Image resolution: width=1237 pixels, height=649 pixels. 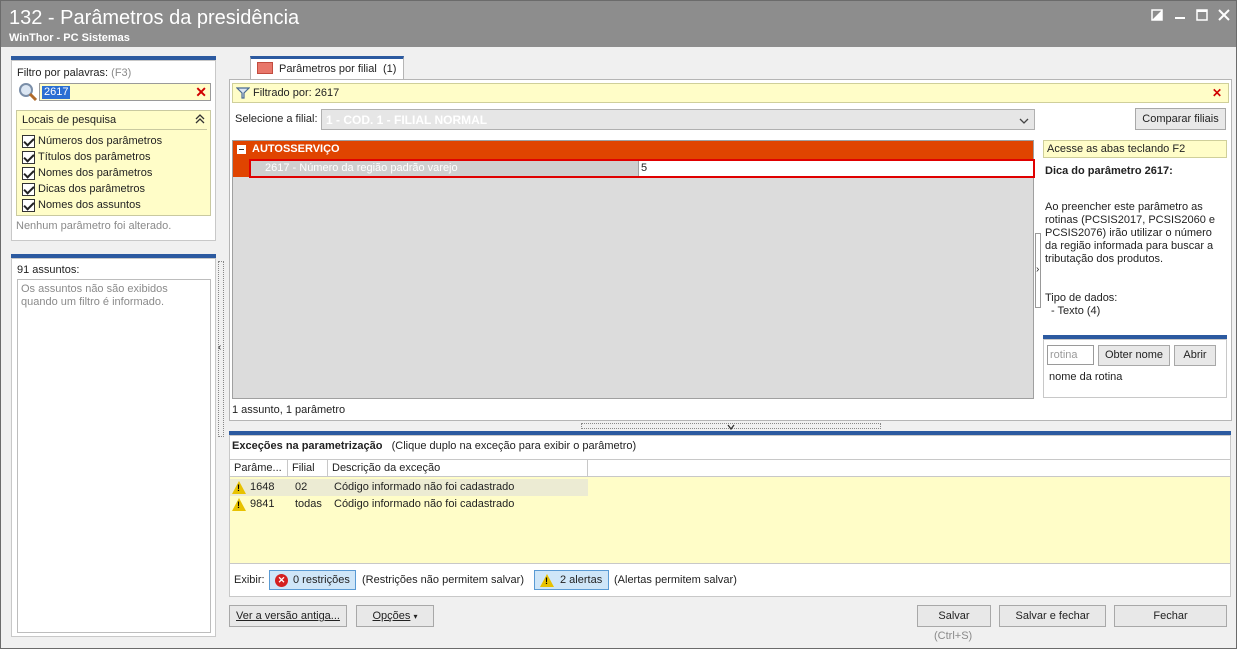 I want to click on search-locations-title: Locais de pesquisa, so click(x=69, y=120).